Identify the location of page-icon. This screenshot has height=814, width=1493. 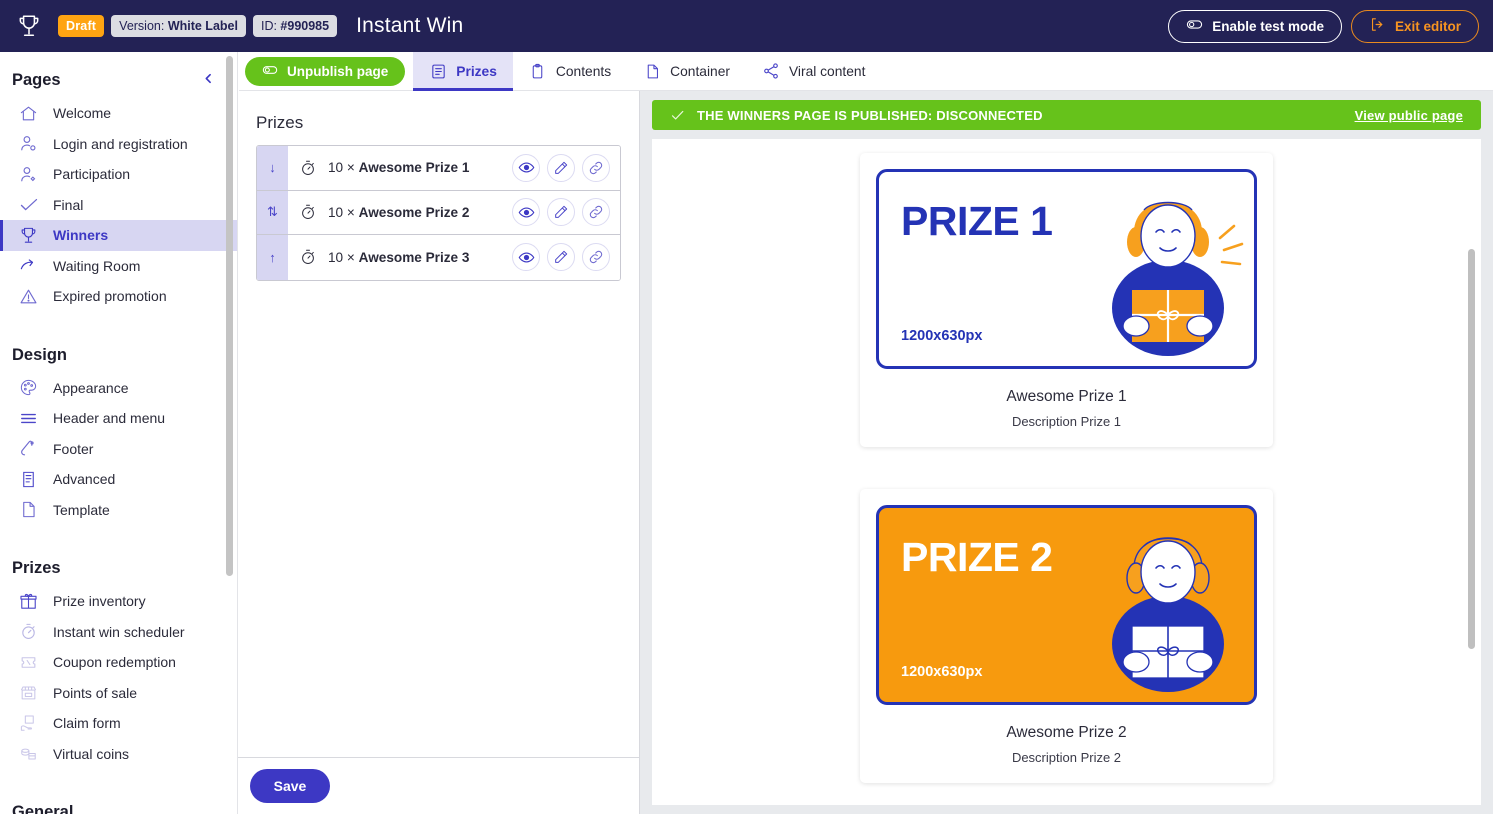
(28, 509).